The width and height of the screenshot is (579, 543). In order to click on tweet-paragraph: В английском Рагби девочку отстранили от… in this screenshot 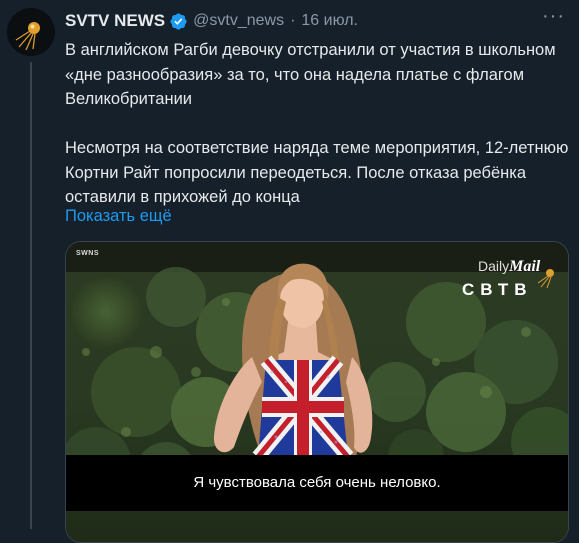, I will do `click(310, 74)`.